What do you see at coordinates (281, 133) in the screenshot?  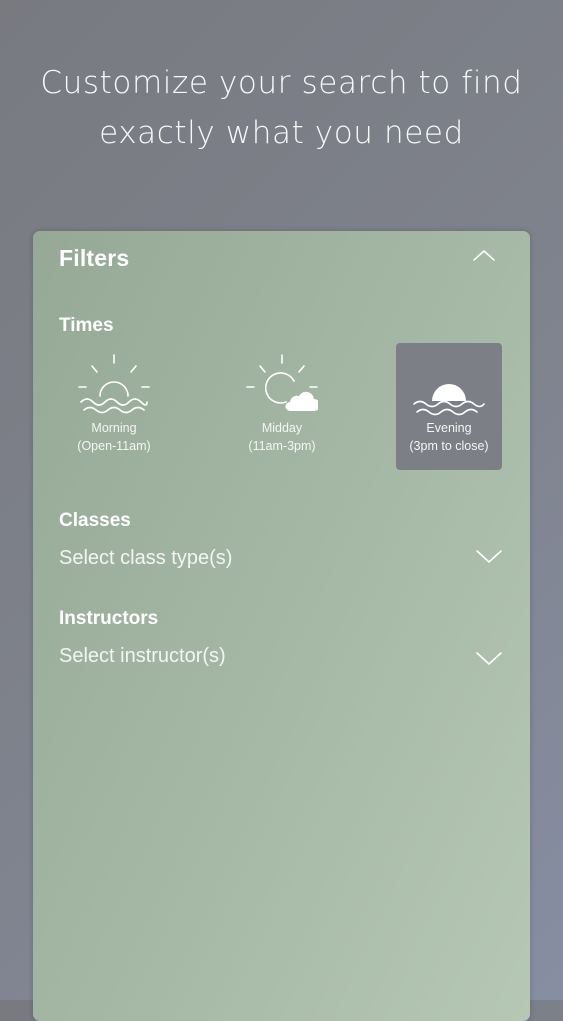 I see `headline-line-2: exactly what you need` at bounding box center [281, 133].